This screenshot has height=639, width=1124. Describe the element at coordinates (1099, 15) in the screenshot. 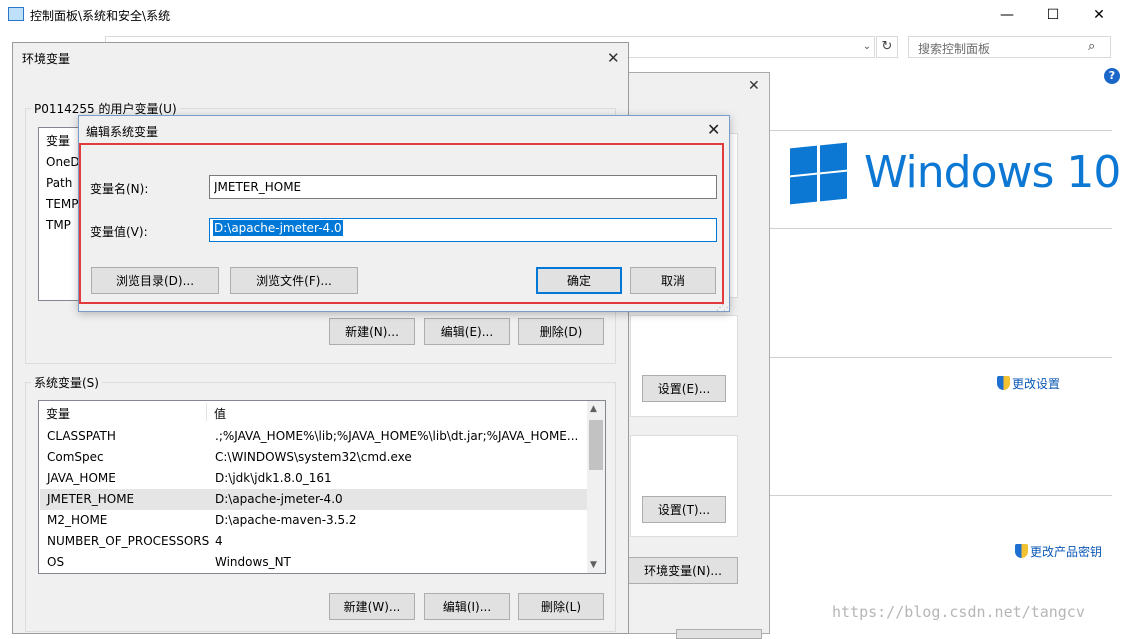

I see `close-button: ✕` at that location.